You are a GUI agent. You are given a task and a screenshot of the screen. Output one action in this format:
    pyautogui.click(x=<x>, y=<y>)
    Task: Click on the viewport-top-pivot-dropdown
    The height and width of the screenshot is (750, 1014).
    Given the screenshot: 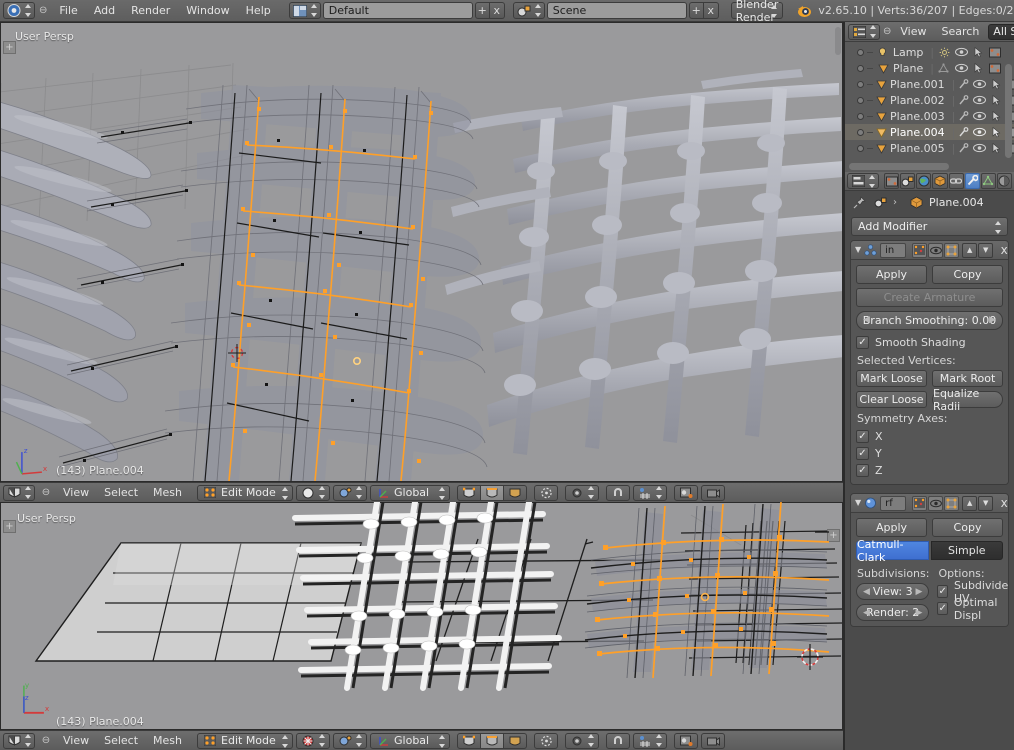 What is the action you would take?
    pyautogui.click(x=350, y=492)
    